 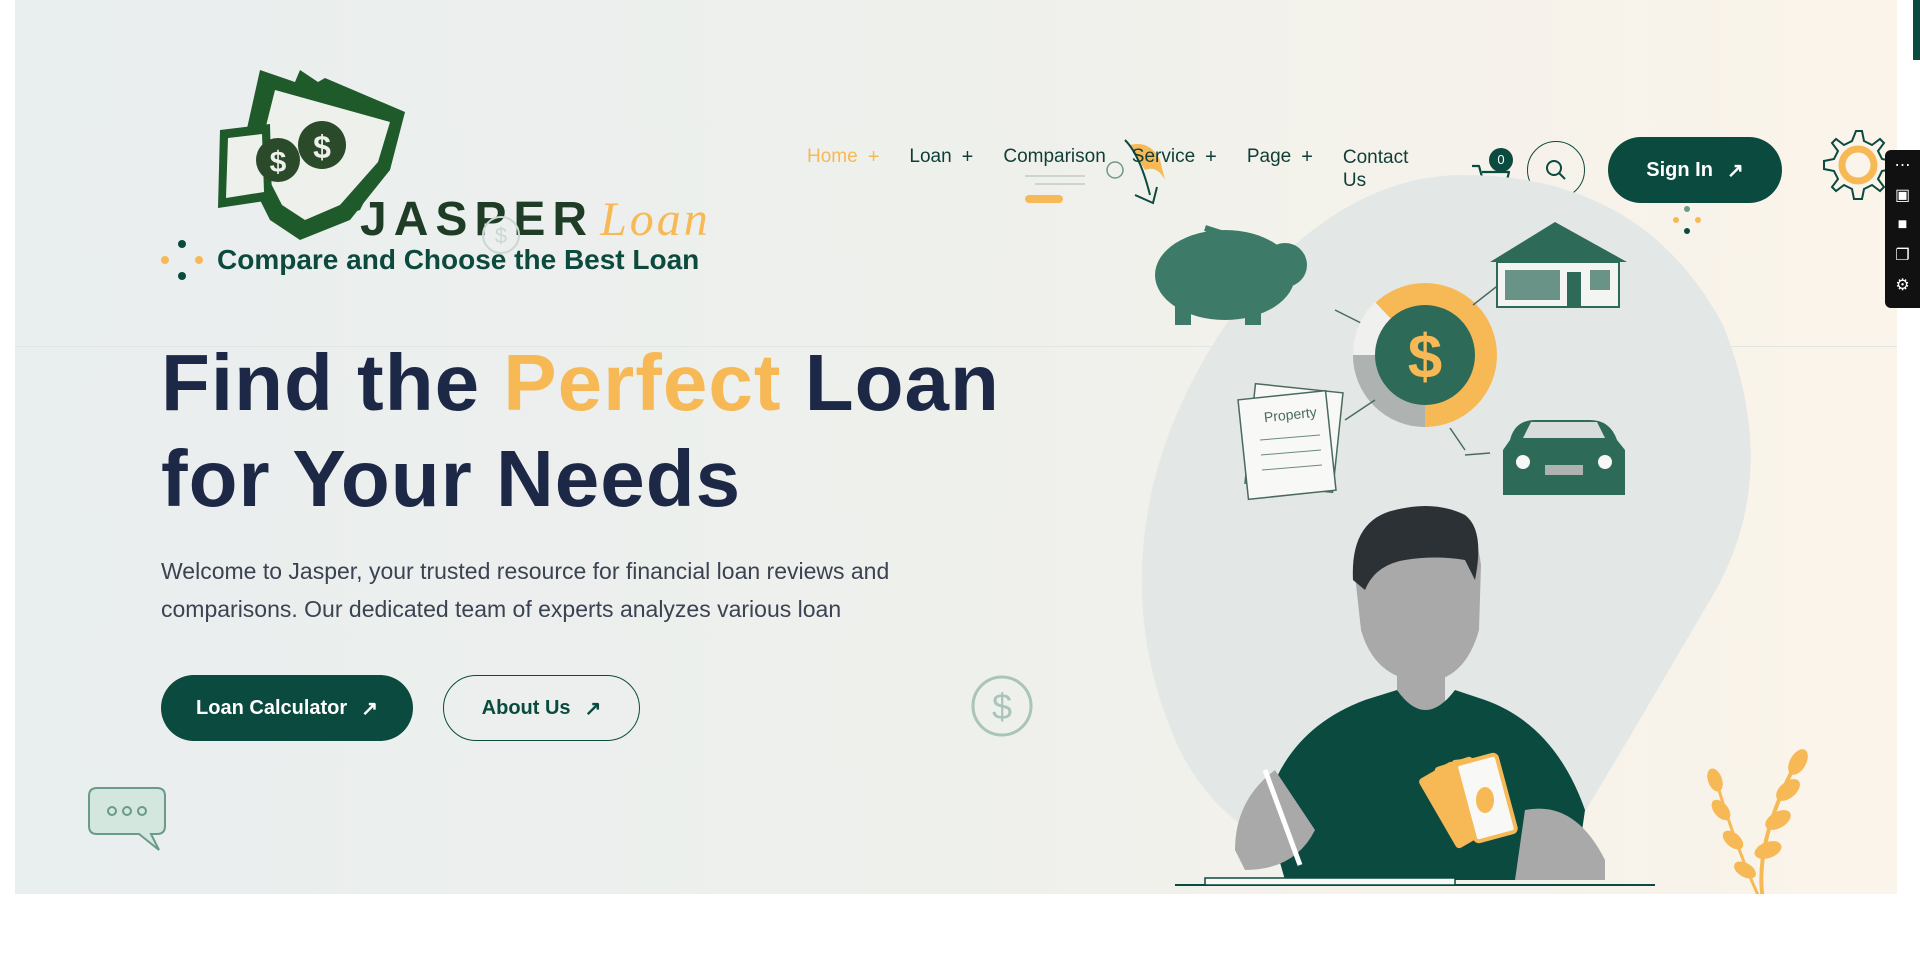 I want to click on logo-accent-text: Loan, so click(x=655, y=219).